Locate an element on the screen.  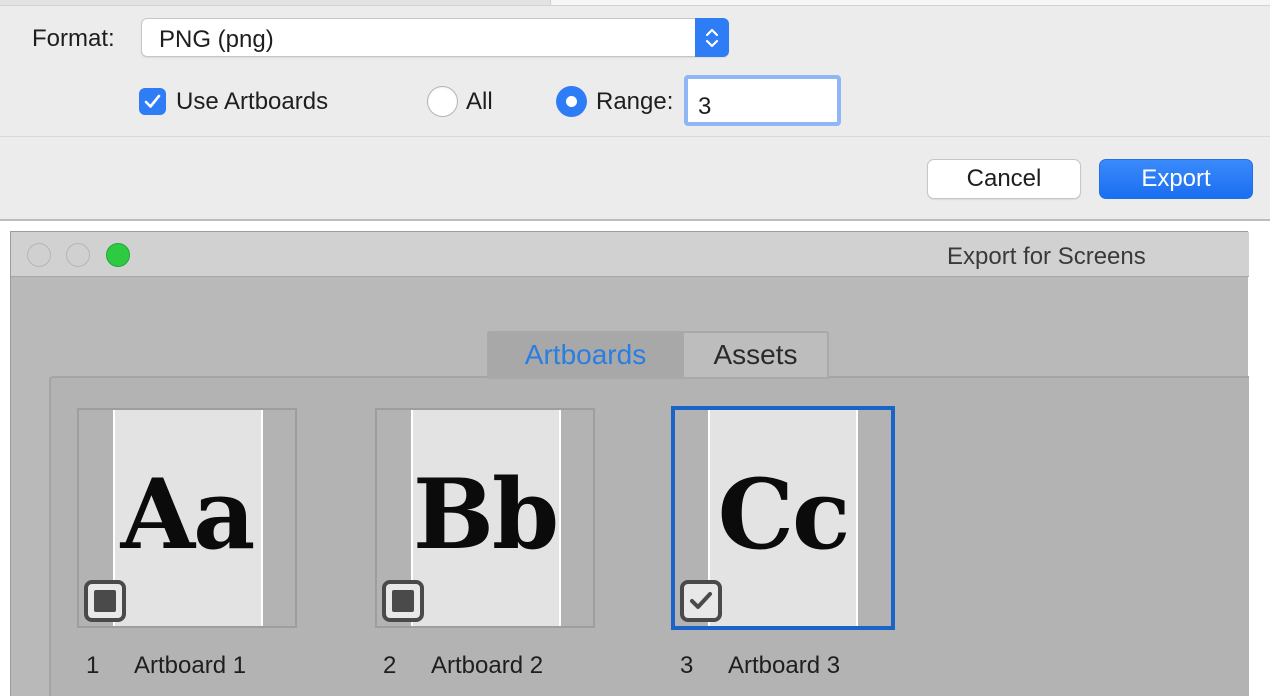
dialog-top-strip is located at coordinates (635, 3).